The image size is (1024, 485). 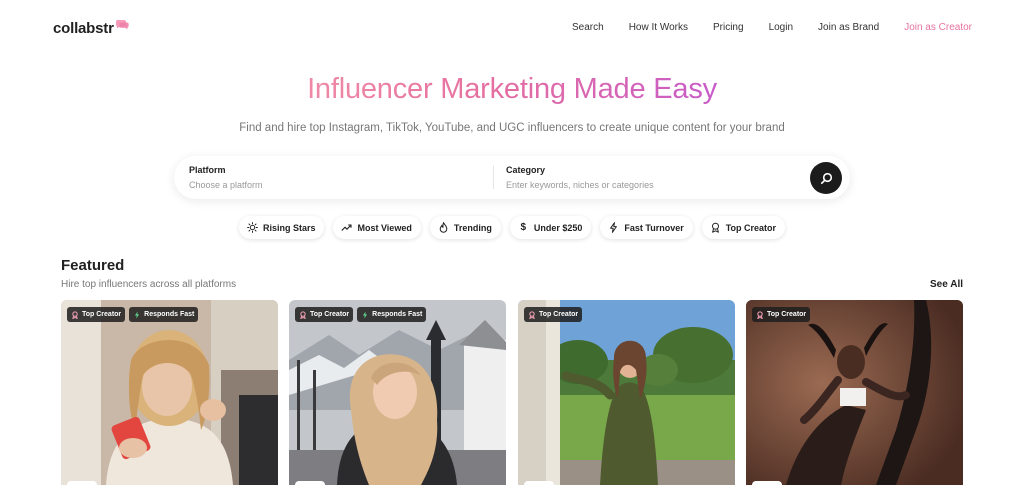 What do you see at coordinates (443, 227) in the screenshot?
I see `flame-icon` at bounding box center [443, 227].